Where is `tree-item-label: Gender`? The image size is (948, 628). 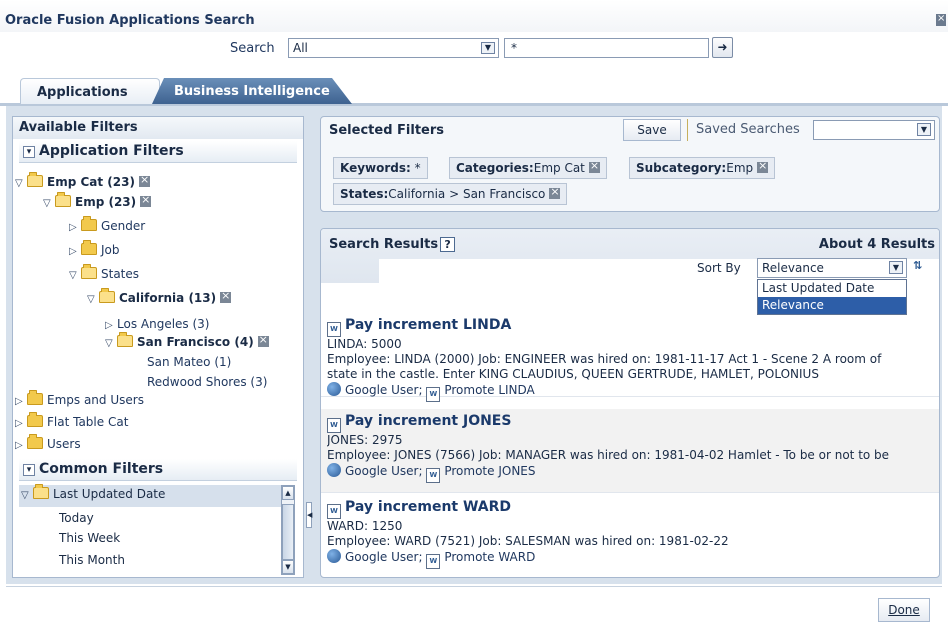 tree-item-label: Gender is located at coordinates (123, 226).